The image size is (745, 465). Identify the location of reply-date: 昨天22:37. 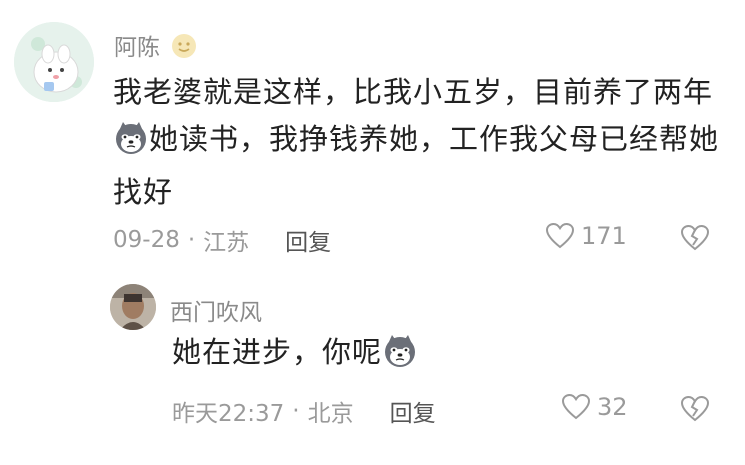
(228, 414).